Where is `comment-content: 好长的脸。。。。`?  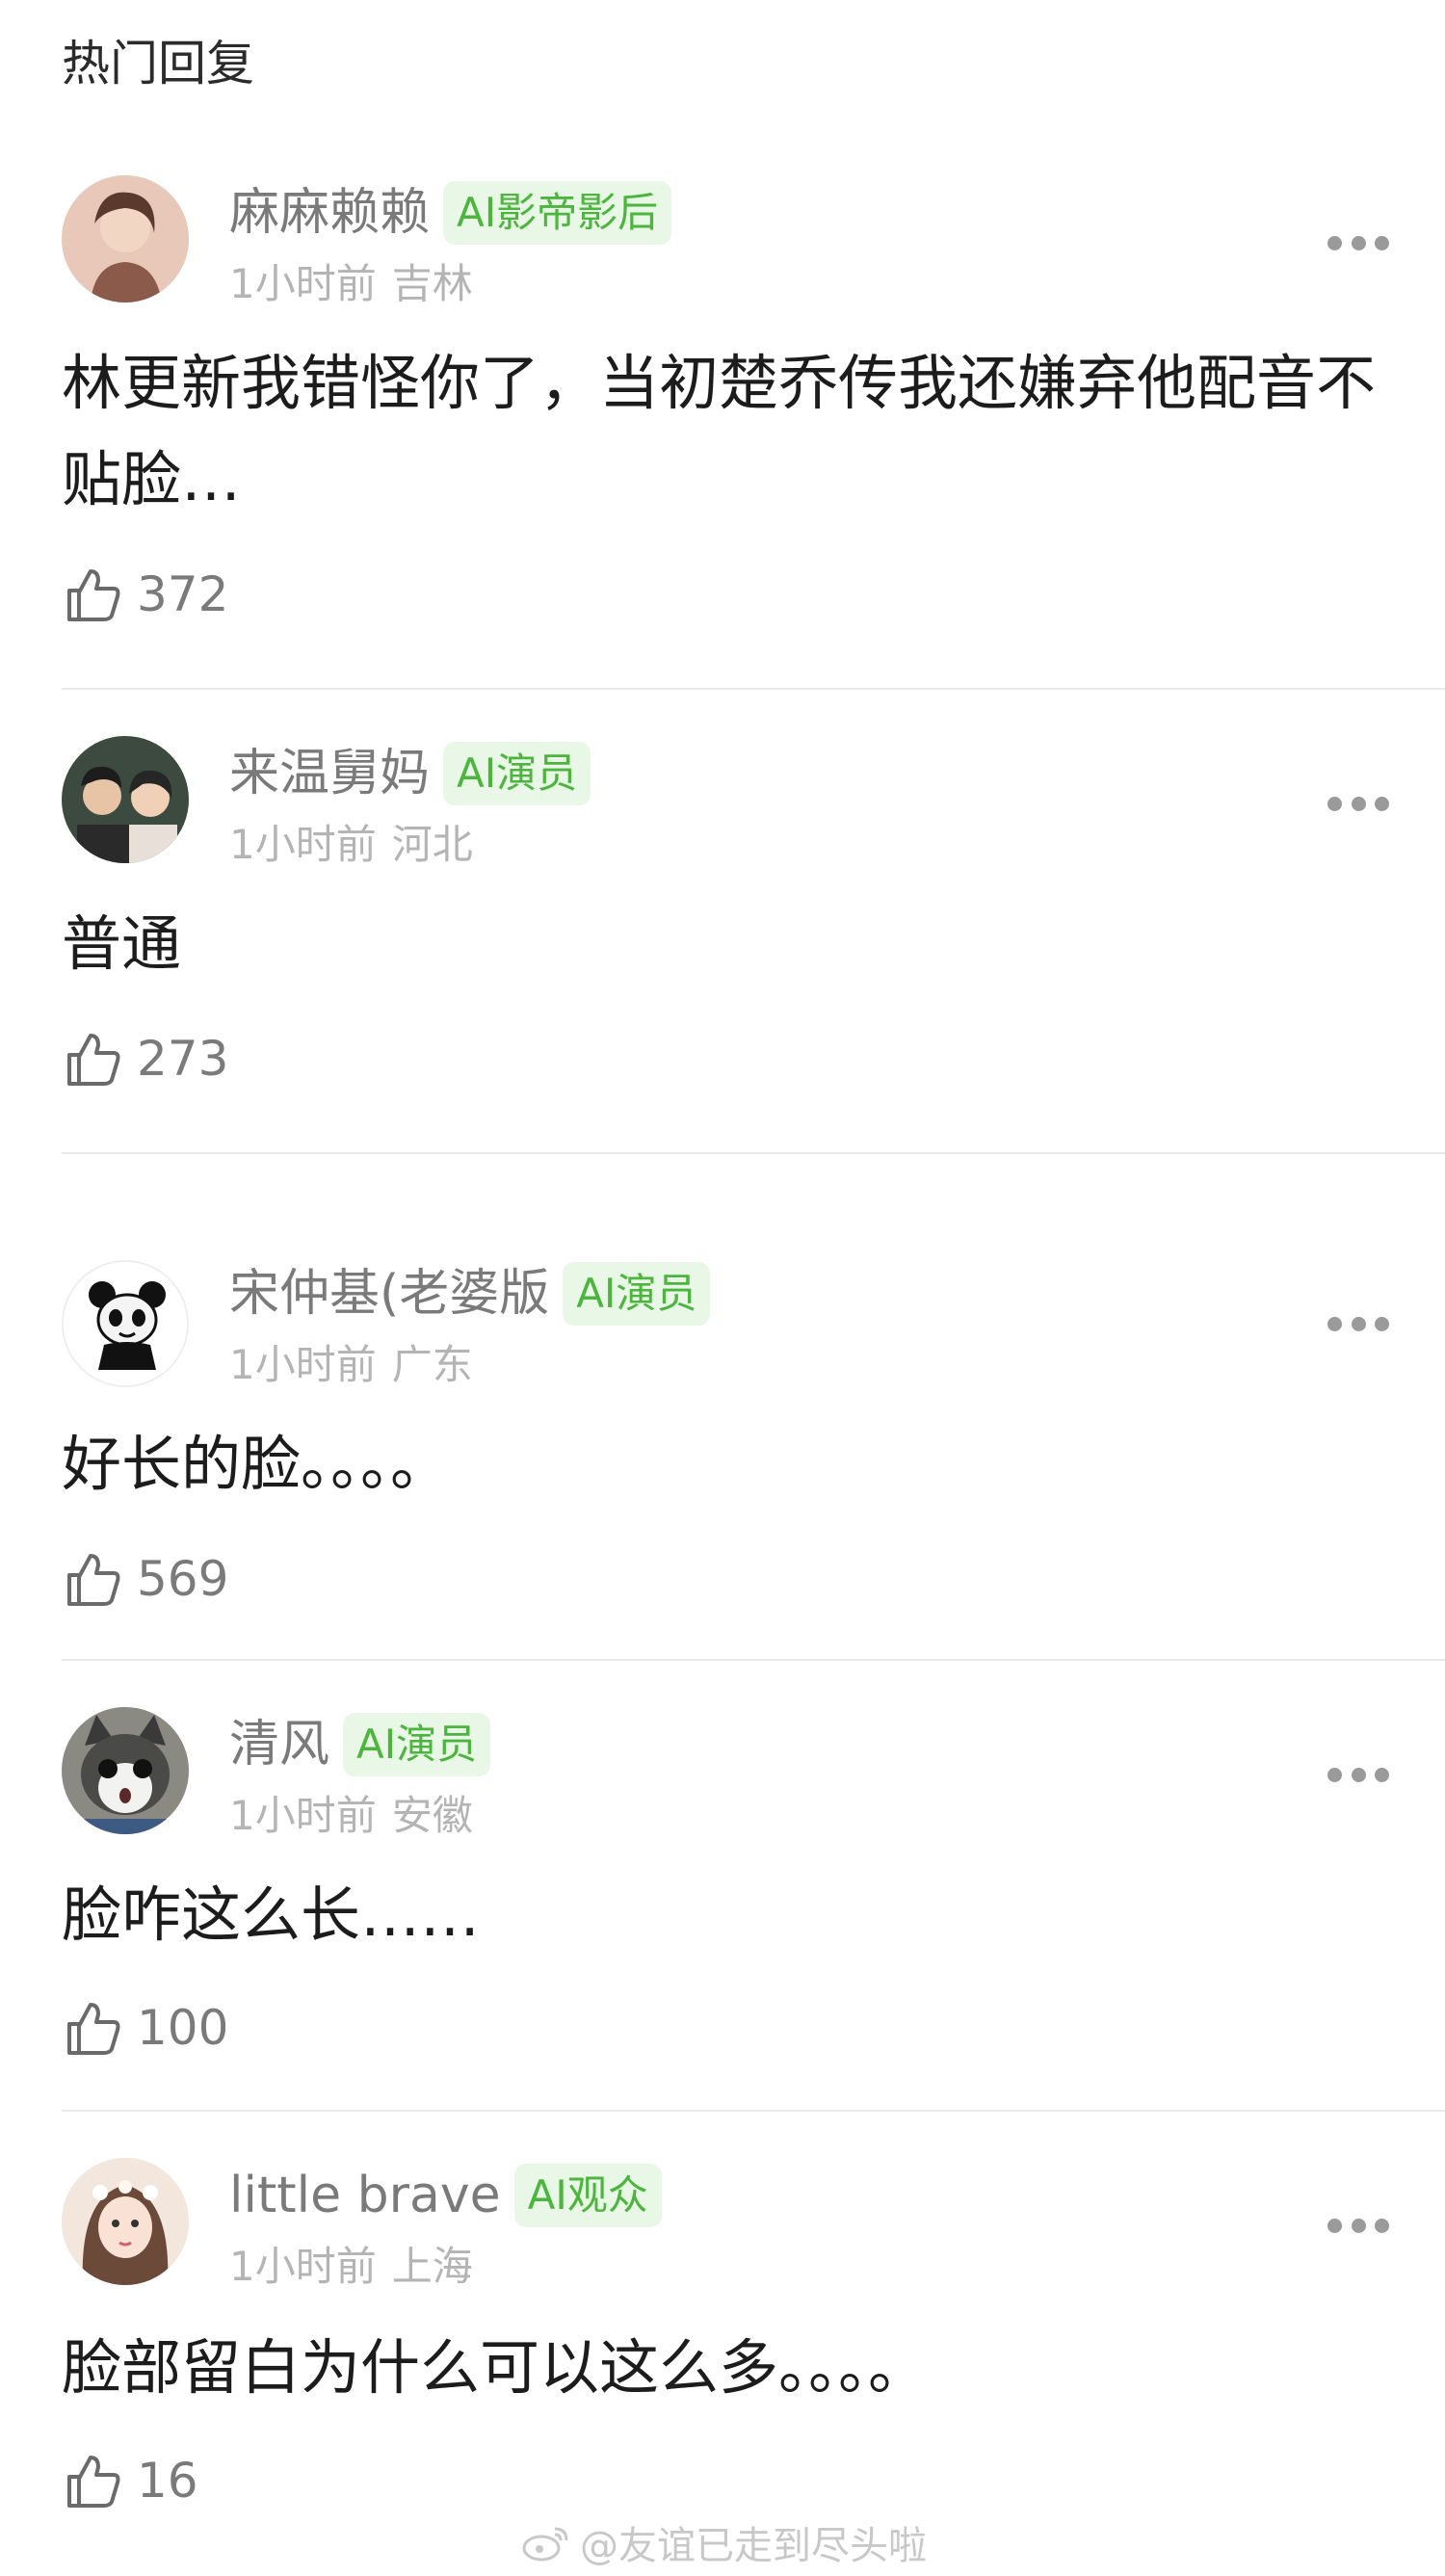 comment-content: 好长的脸。。。。 is located at coordinates (256, 1464).